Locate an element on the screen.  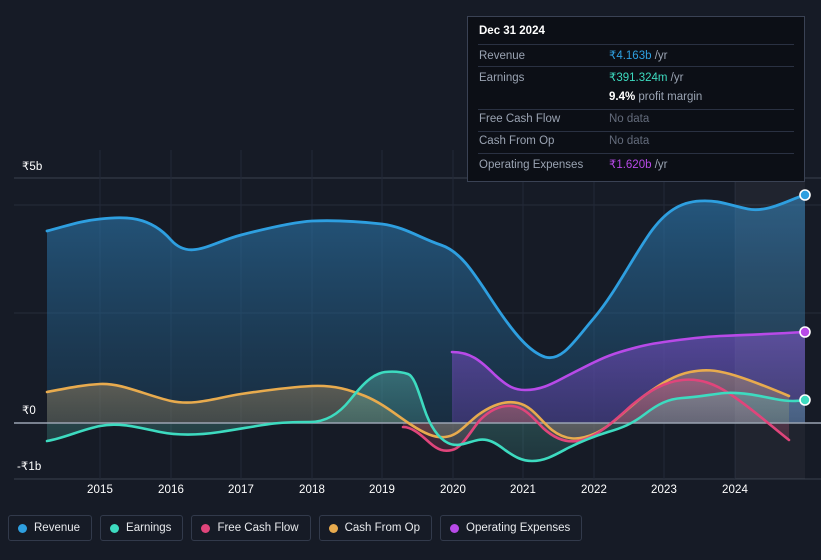
y-axis-tick-5b: ₹5b is located at coordinates (32, 167).